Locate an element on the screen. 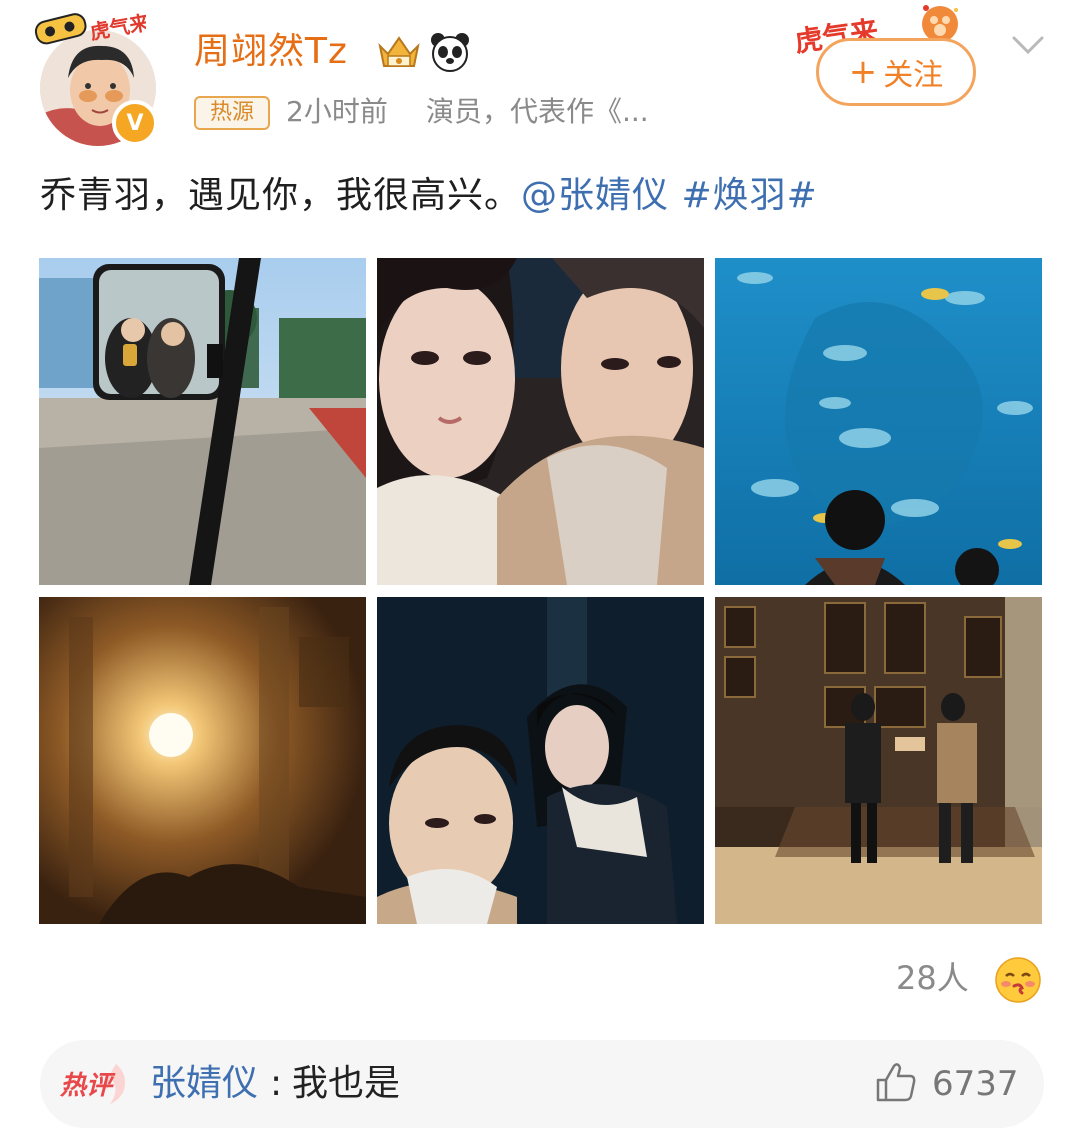 Image resolution: width=1080 pixels, height=1144 pixels. post-text: 乔青羽，遇见你，我很高兴。@张婧仪 #焕羽# is located at coordinates (429, 196).